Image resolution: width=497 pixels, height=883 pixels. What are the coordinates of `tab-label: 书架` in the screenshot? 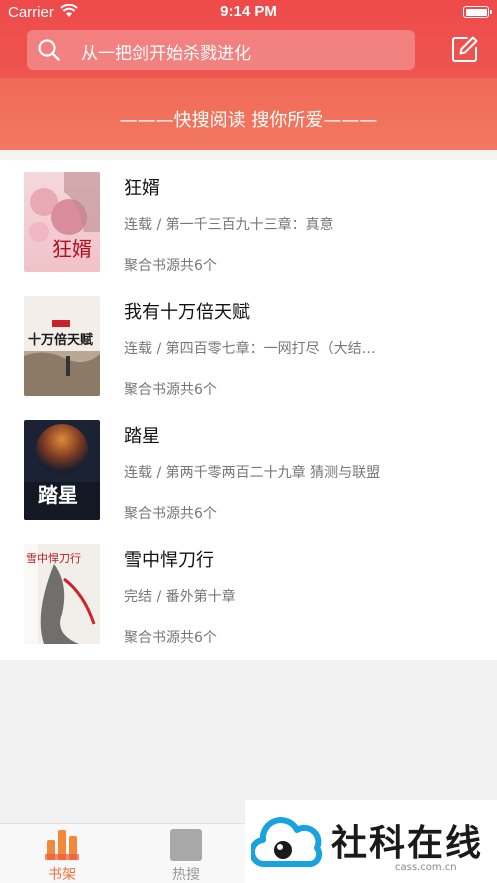 It's located at (62, 875).